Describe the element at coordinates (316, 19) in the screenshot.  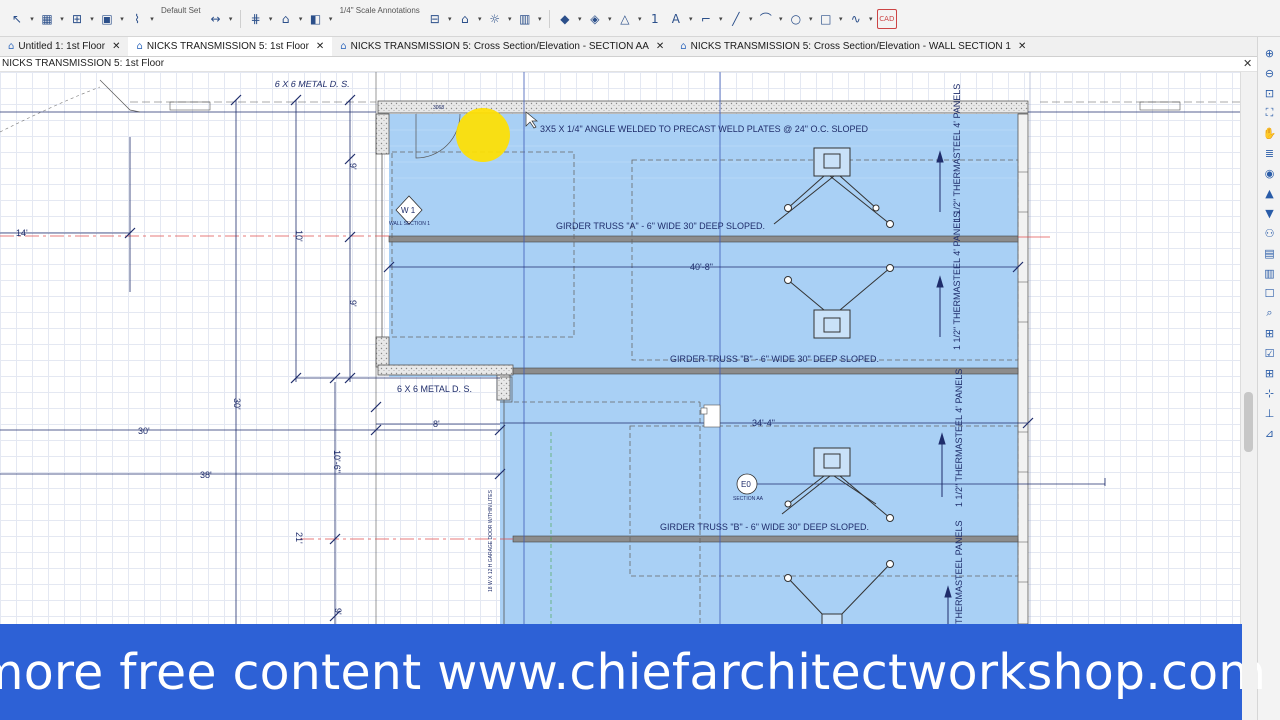
I see `door-icon: ◧` at that location.